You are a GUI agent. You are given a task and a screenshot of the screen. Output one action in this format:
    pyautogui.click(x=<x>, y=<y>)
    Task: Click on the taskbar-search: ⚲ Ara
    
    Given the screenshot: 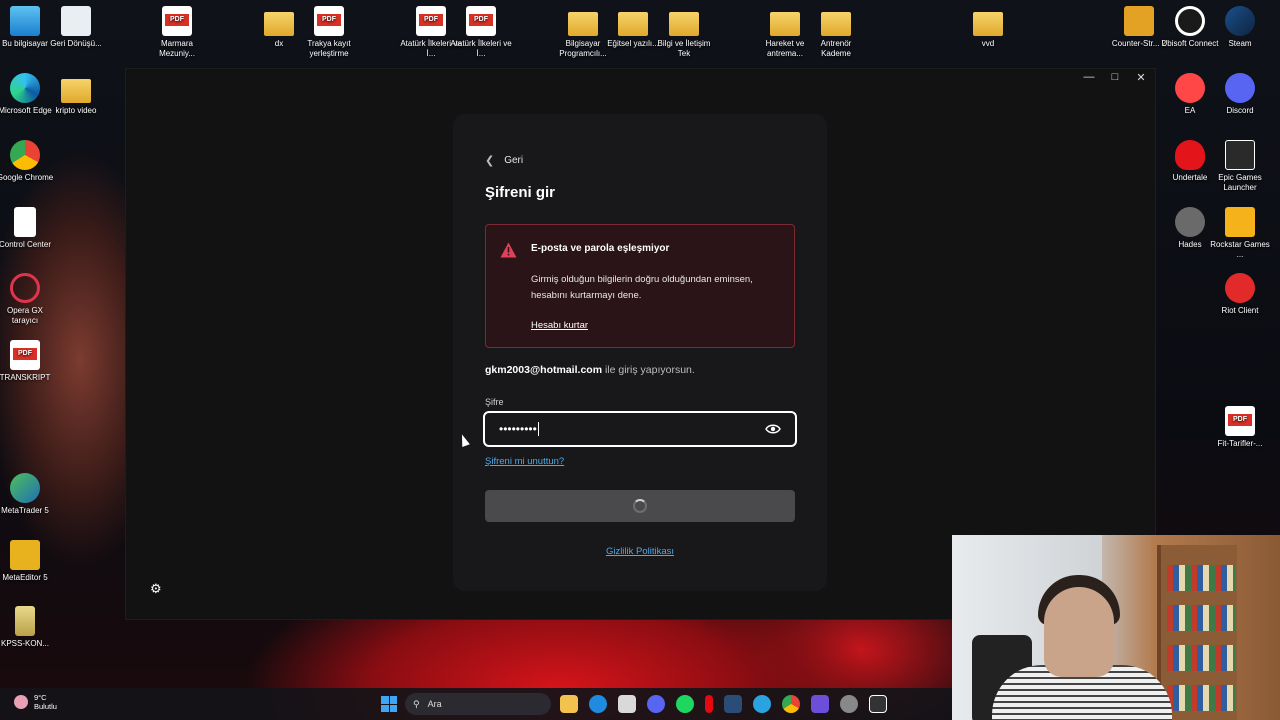 What is the action you would take?
    pyautogui.click(x=478, y=704)
    